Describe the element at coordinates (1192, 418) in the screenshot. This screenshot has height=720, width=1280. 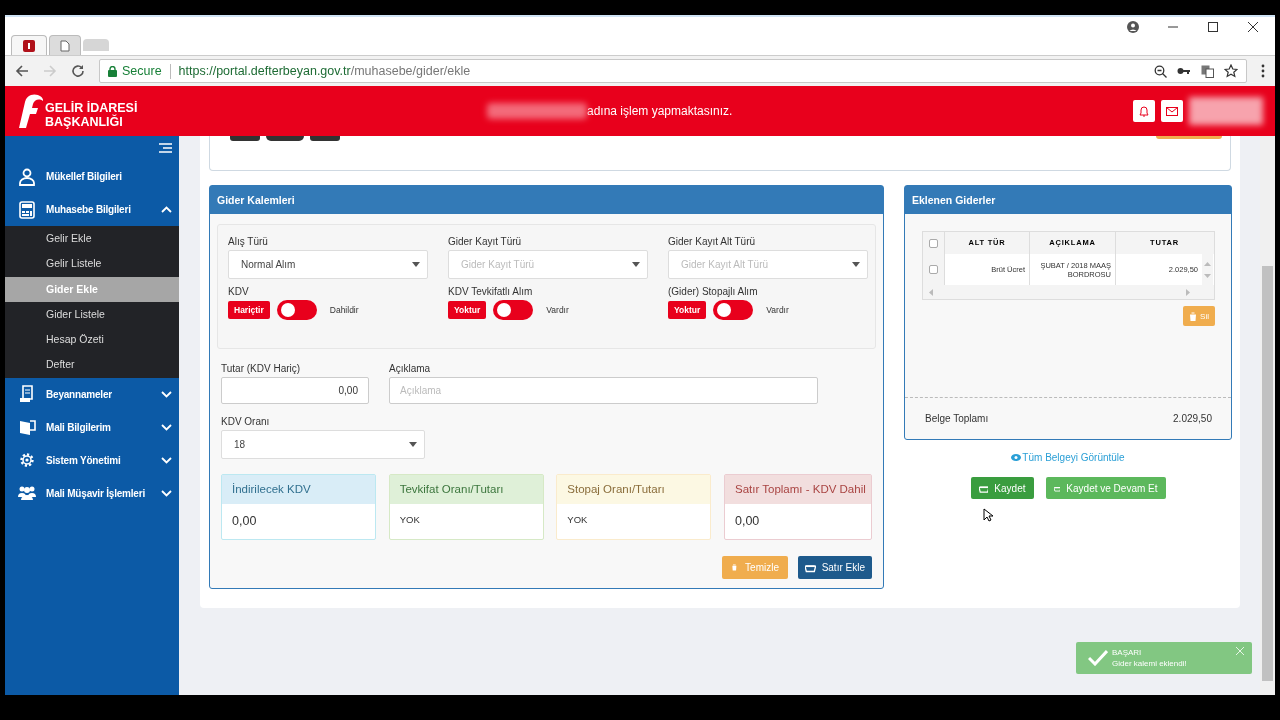
I see `total-value: 2.029,50` at that location.